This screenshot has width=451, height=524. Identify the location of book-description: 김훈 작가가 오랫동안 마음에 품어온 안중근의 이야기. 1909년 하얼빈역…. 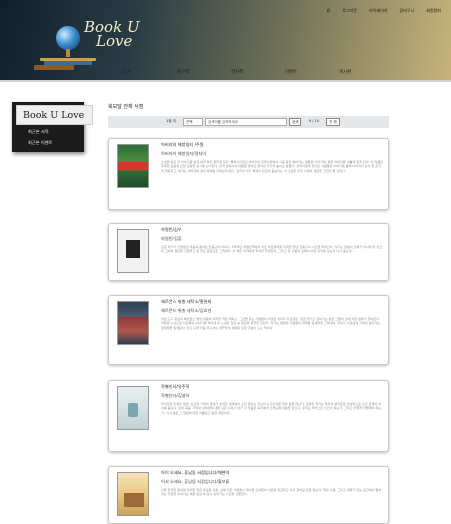
(272, 249).